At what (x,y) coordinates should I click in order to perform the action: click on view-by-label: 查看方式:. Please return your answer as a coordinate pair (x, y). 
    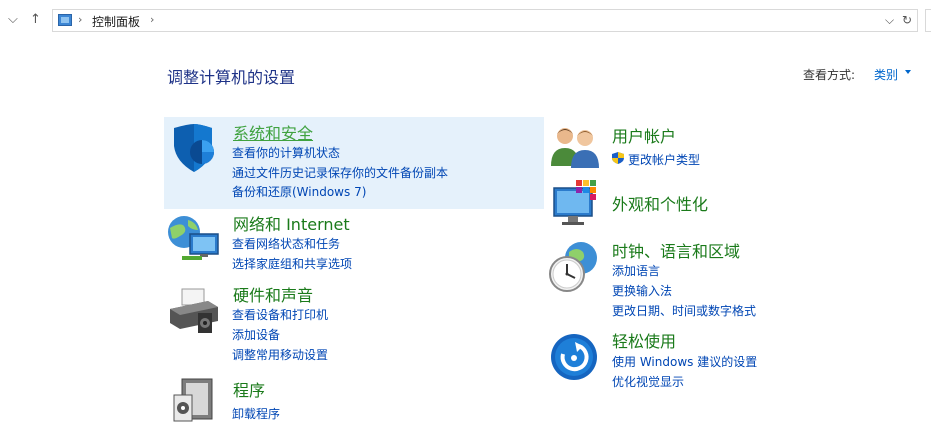
    Looking at the image, I should click on (829, 75).